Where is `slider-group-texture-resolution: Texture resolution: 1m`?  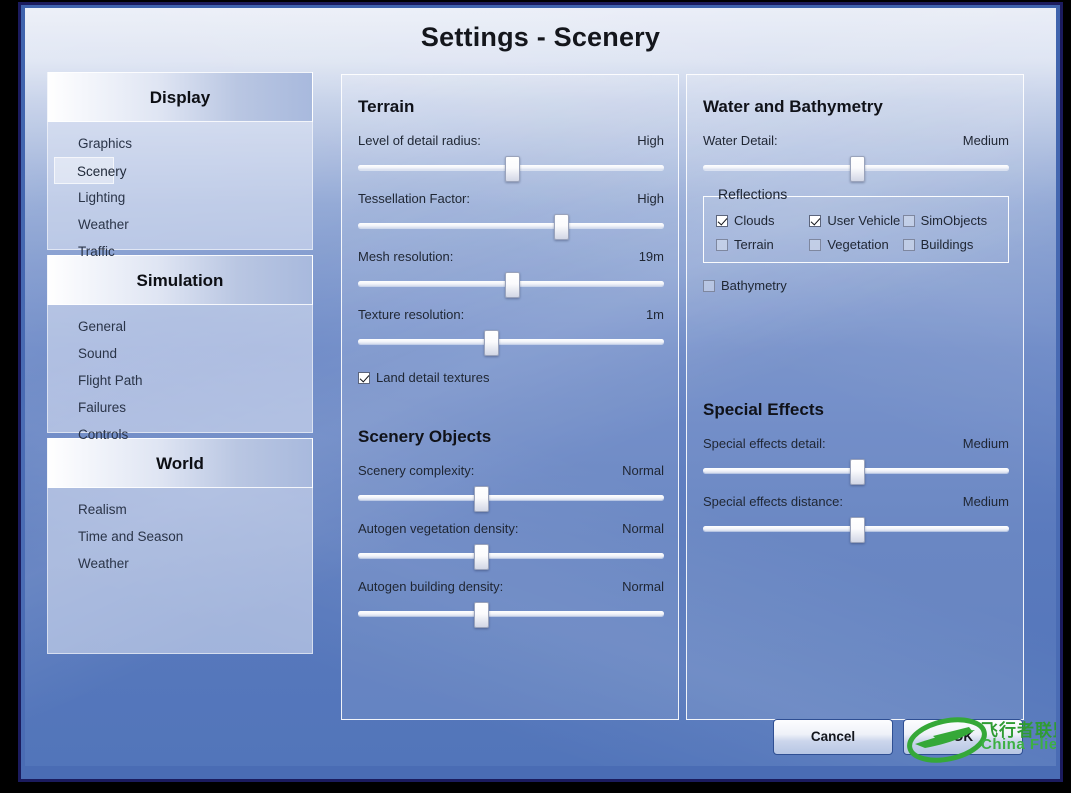 slider-group-texture-resolution: Texture resolution: 1m is located at coordinates (511, 331).